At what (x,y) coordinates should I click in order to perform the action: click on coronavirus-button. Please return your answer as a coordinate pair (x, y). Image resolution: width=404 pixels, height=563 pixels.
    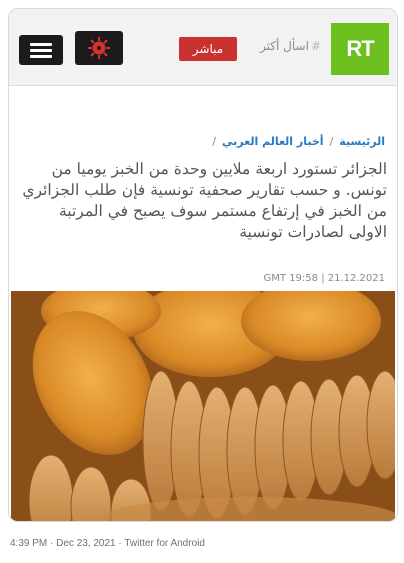
    Looking at the image, I should click on (99, 48).